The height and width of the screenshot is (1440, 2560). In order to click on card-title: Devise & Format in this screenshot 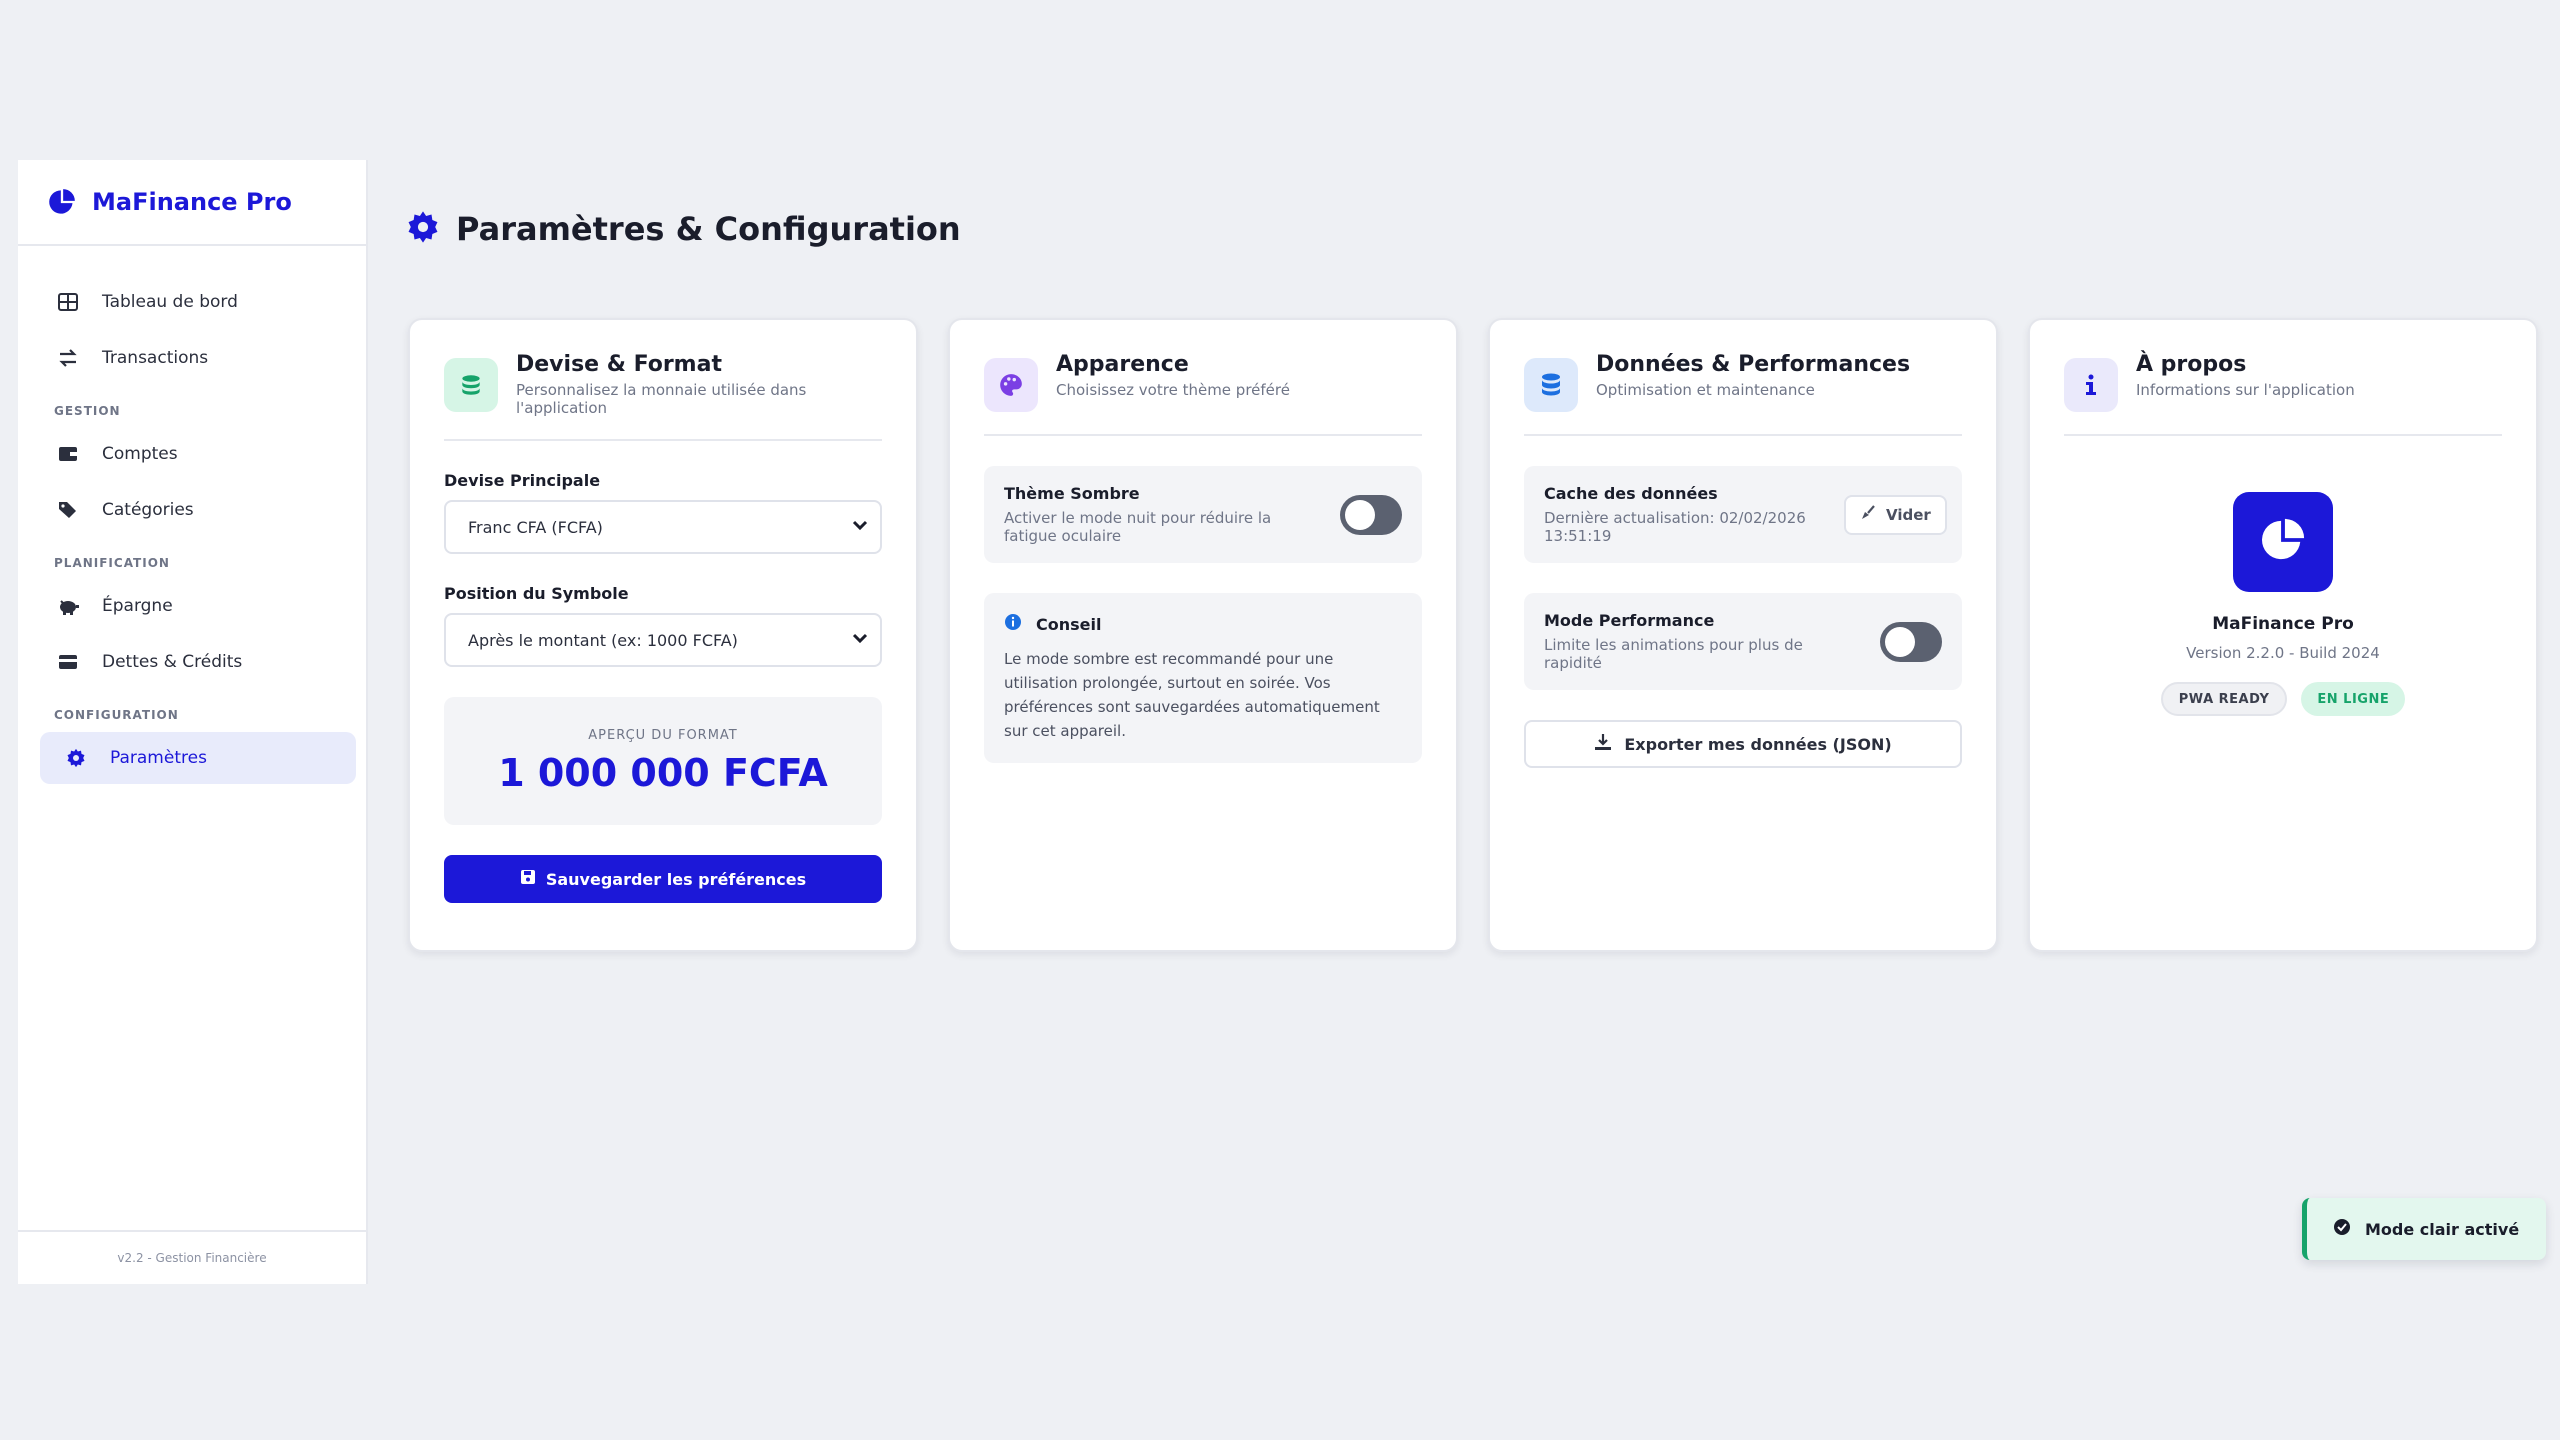, I will do `click(619, 364)`.